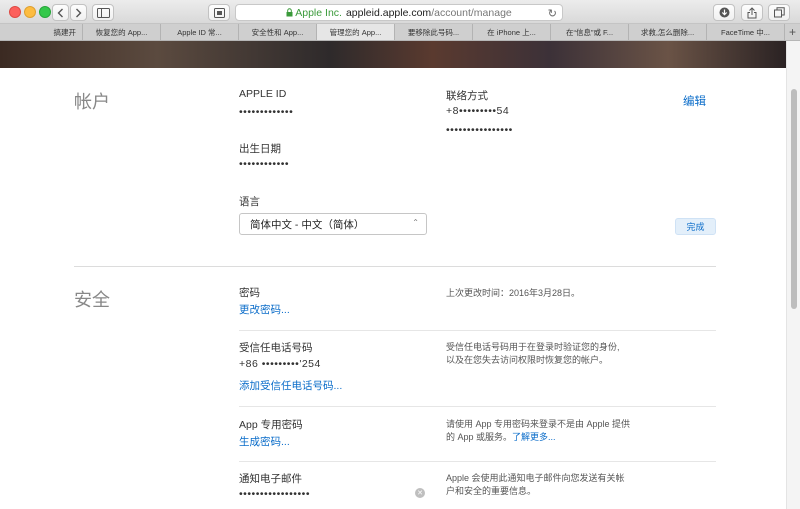 The image size is (800, 509). I want to click on secure-connection-label: Apple Inc., so click(314, 13).